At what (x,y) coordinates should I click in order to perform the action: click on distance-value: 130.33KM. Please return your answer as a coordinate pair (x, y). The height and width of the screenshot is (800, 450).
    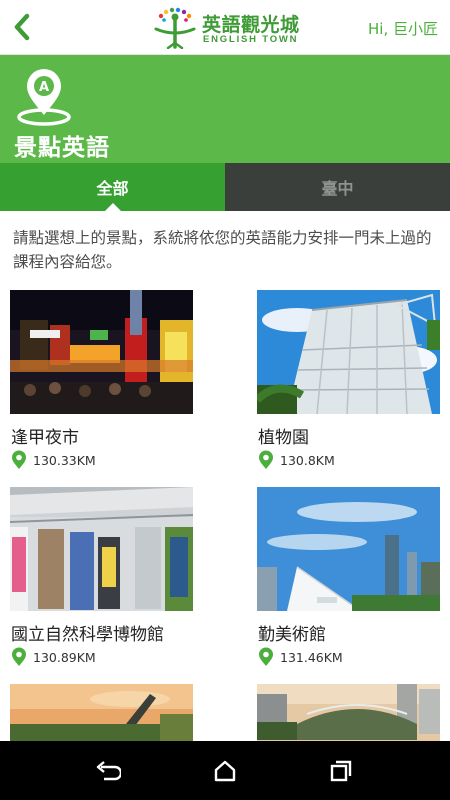
    Looking at the image, I should click on (64, 460).